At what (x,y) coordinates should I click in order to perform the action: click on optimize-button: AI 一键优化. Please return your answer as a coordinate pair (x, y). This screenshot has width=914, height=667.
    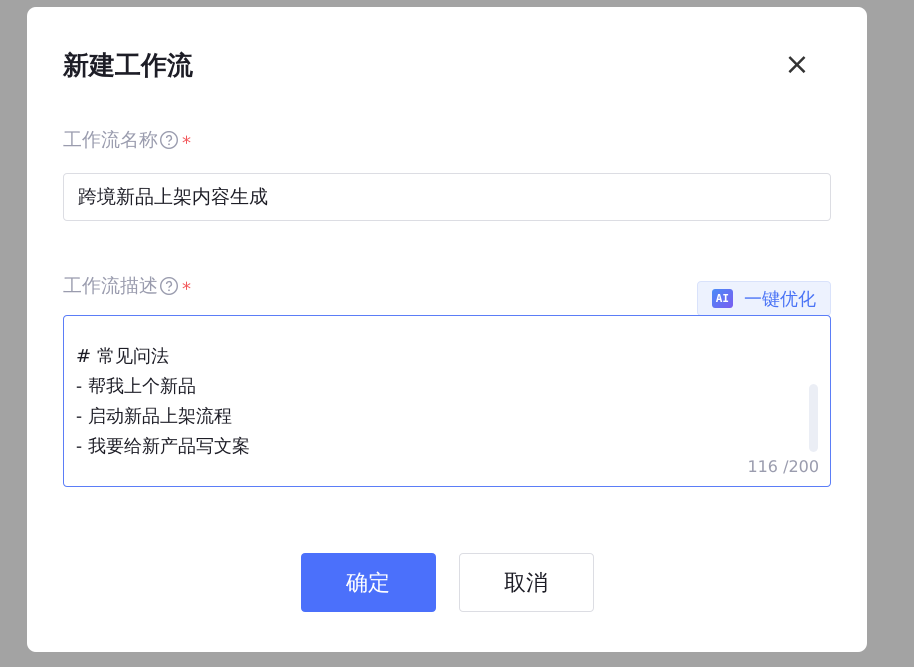
    Looking at the image, I should click on (763, 298).